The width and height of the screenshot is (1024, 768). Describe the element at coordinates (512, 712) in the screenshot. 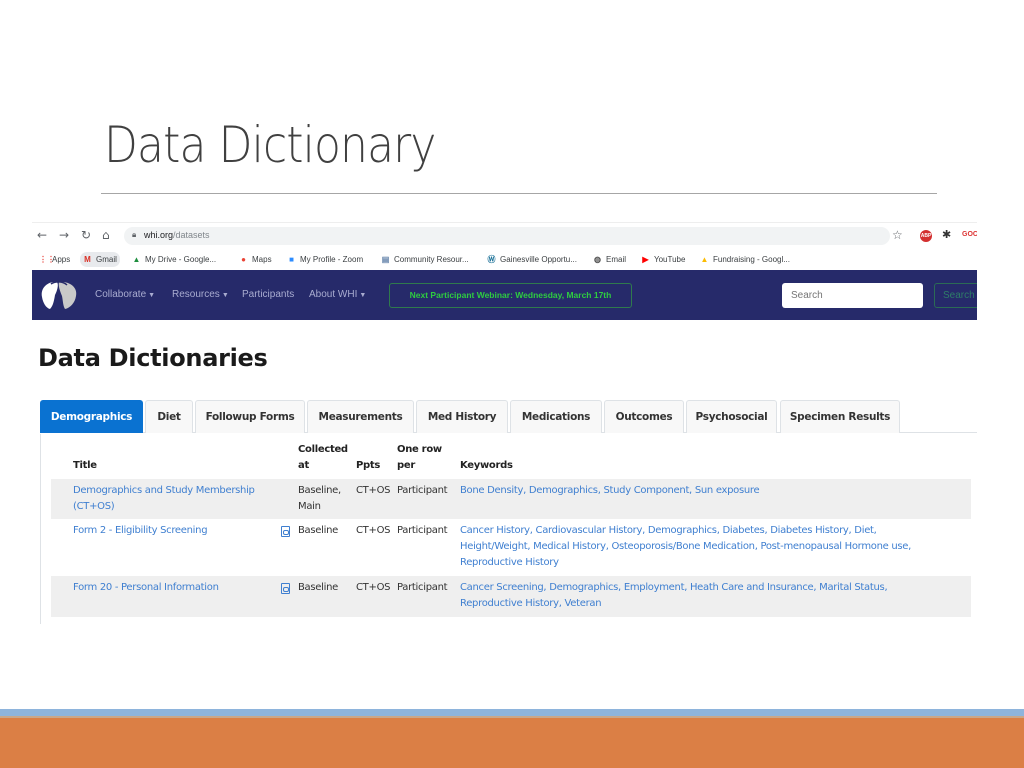

I see `footer-band-blue` at that location.